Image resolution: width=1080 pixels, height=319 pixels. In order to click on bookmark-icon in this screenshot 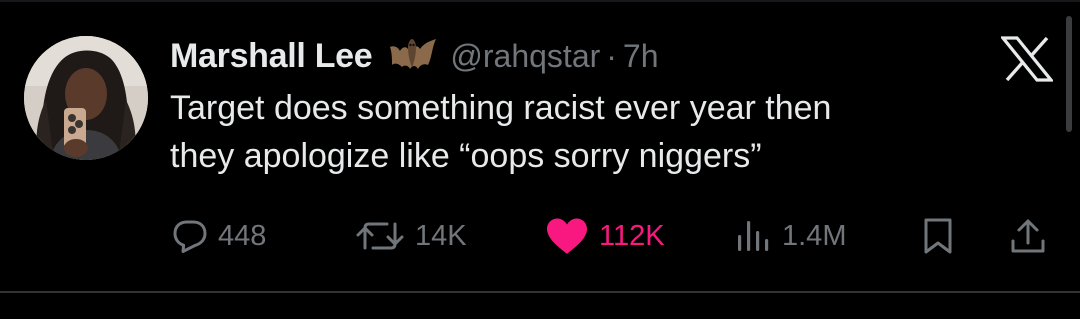, I will do `click(938, 236)`.